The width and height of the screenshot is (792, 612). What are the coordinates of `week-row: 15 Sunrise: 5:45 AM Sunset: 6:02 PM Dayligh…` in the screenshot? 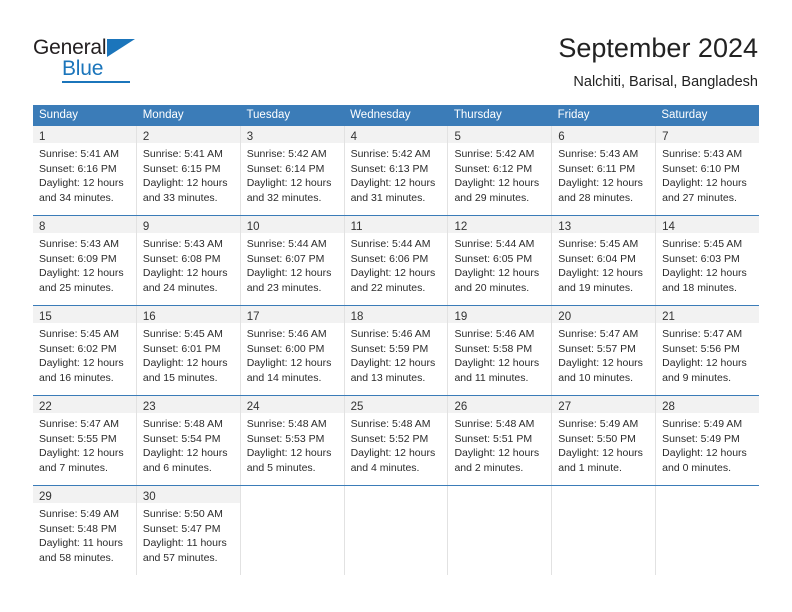 It's located at (396, 350).